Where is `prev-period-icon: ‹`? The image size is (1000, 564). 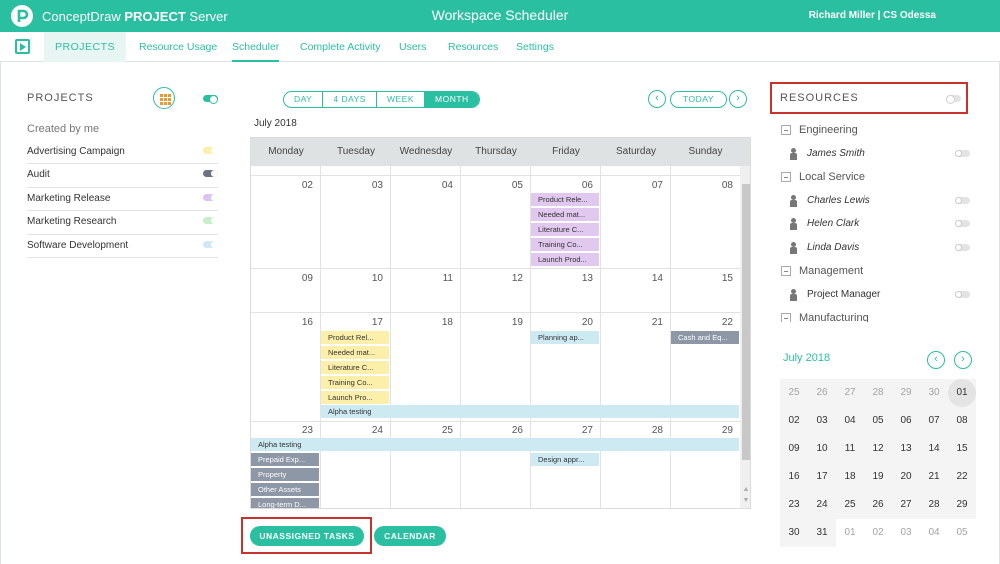 prev-period-icon: ‹ is located at coordinates (657, 99).